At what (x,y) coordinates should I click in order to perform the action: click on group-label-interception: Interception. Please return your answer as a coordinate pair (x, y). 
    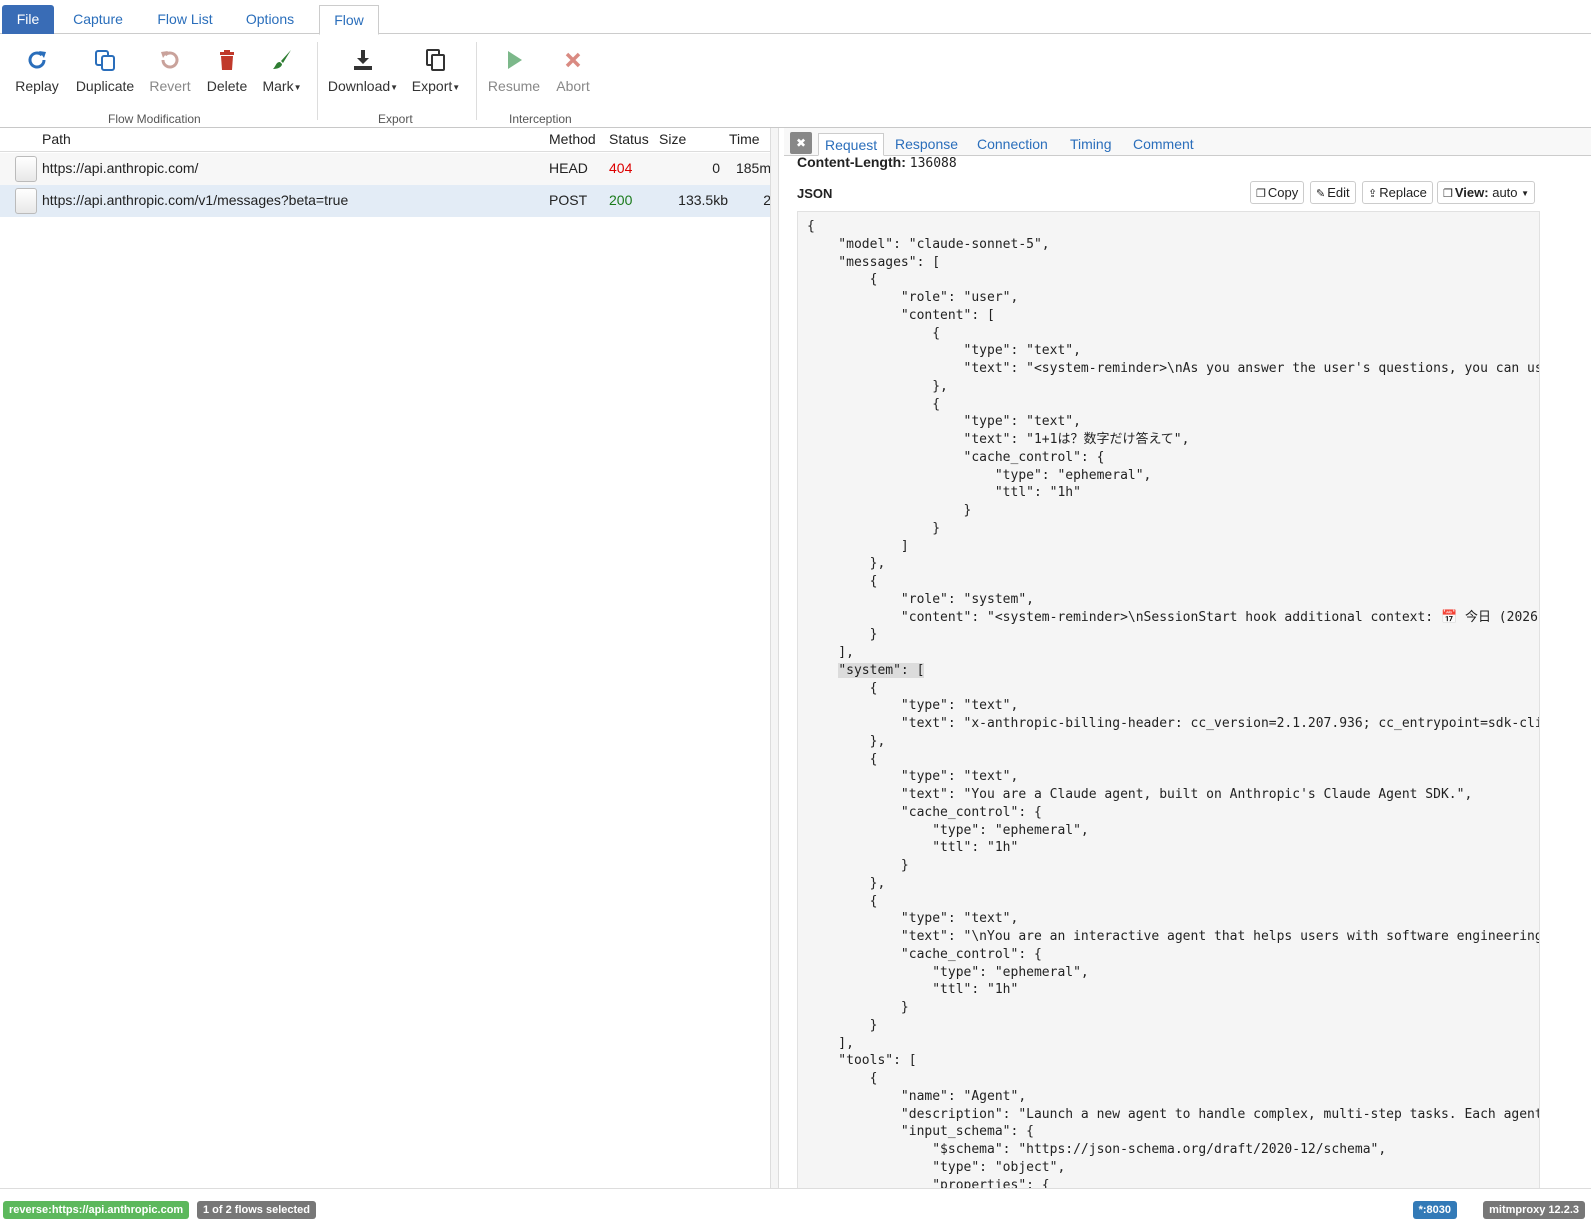
    Looking at the image, I should click on (540, 119).